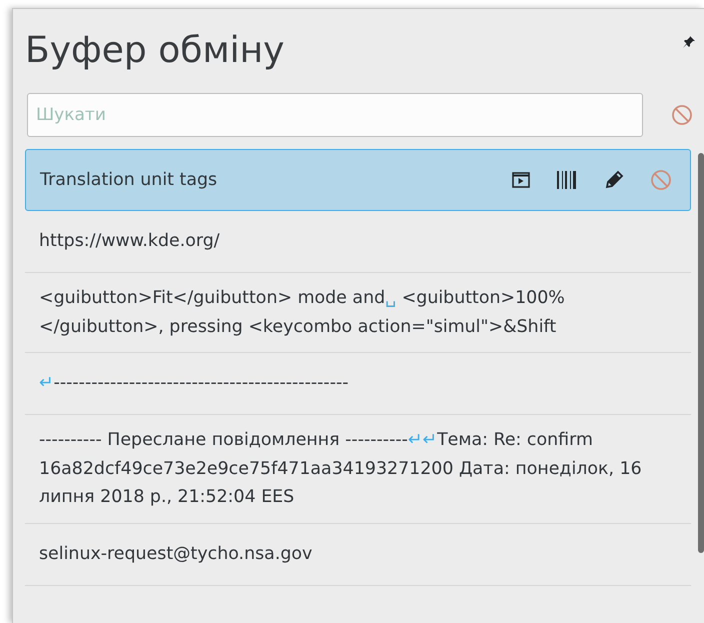 The height and width of the screenshot is (623, 704). Describe the element at coordinates (154, 51) in the screenshot. I see `window-title: Буфер обміну` at that location.